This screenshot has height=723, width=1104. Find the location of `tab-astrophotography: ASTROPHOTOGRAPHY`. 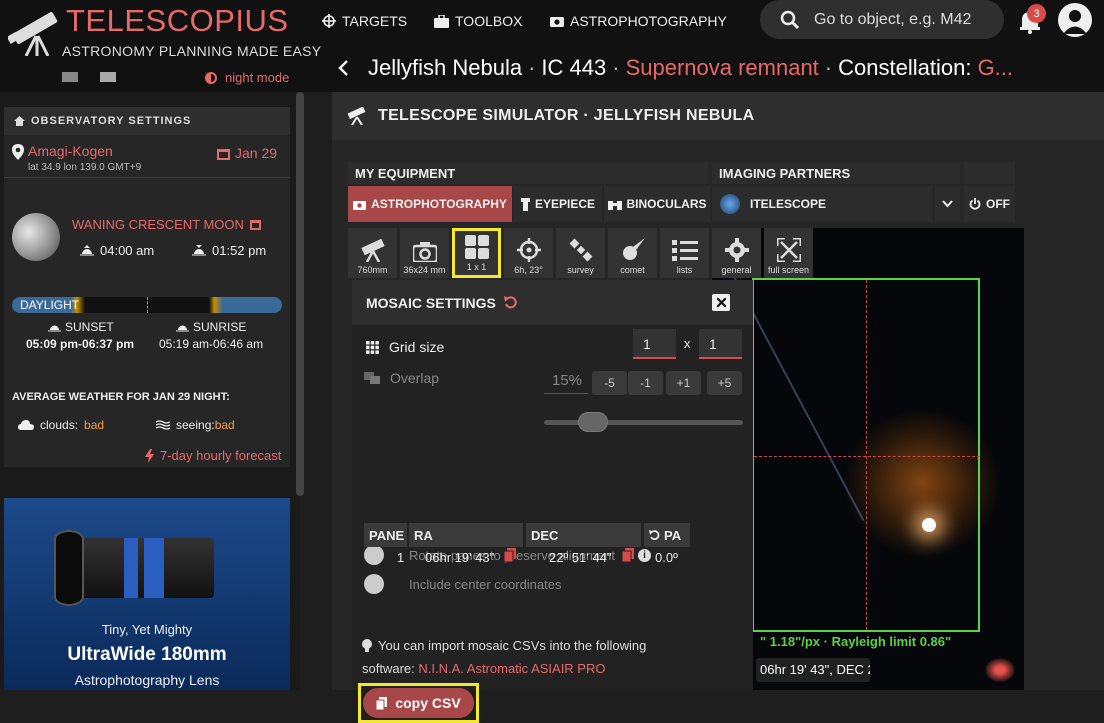

tab-astrophotography: ASTROPHOTOGRAPHY is located at coordinates (430, 204).